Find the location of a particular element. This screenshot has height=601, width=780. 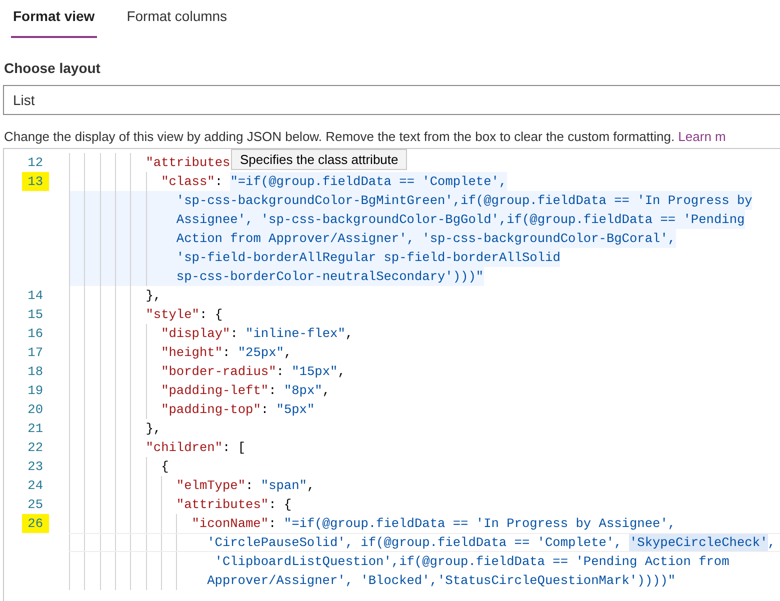

layout-field: List is located at coordinates (391, 100).